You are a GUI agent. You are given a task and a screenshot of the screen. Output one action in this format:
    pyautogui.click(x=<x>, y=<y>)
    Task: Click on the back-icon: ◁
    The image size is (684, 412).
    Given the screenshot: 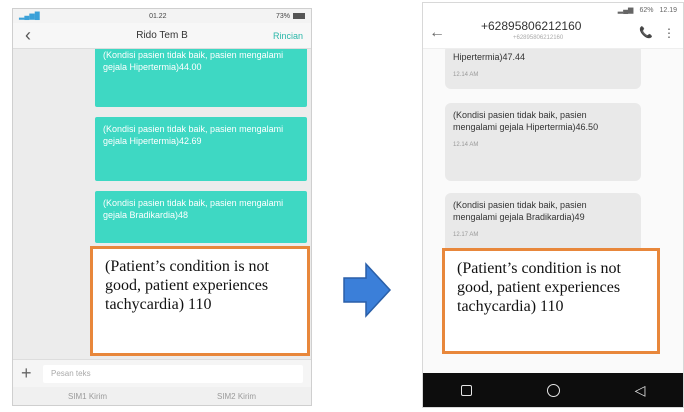 What is the action you would take?
    pyautogui.click(x=640, y=390)
    